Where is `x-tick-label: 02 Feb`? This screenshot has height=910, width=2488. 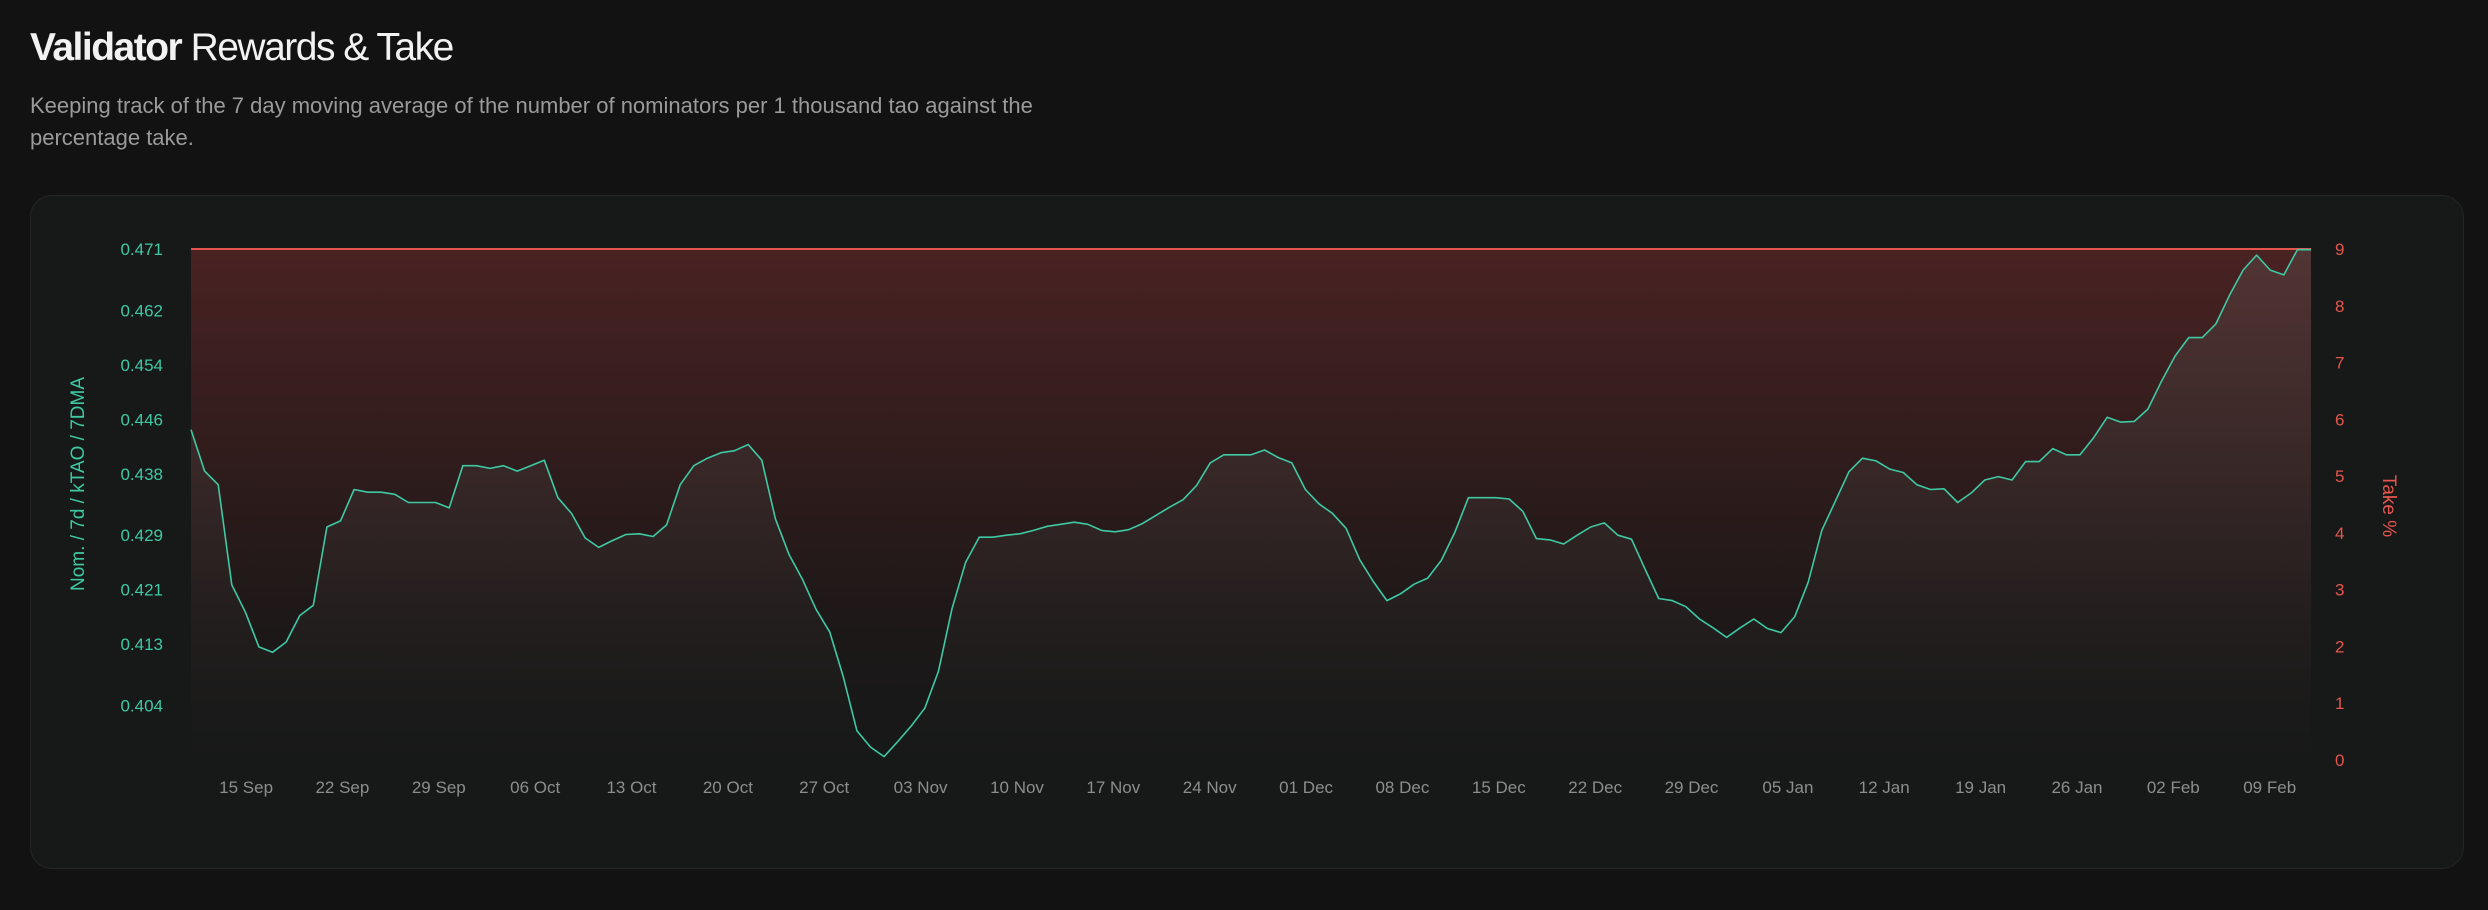
x-tick-label: 02 Feb is located at coordinates (2173, 787).